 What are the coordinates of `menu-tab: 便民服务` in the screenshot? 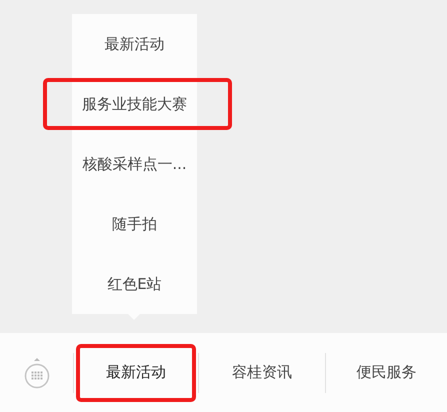 It's located at (386, 372).